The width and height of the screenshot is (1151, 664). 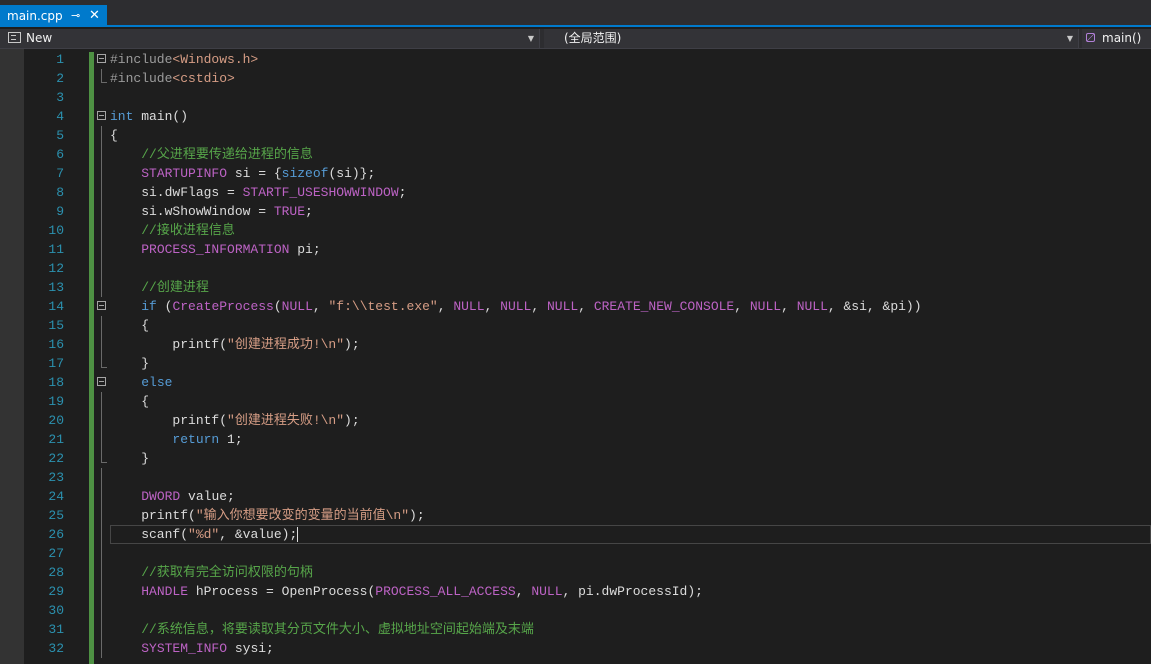 What do you see at coordinates (305, 173) in the screenshot?
I see `code-token: sizeof` at bounding box center [305, 173].